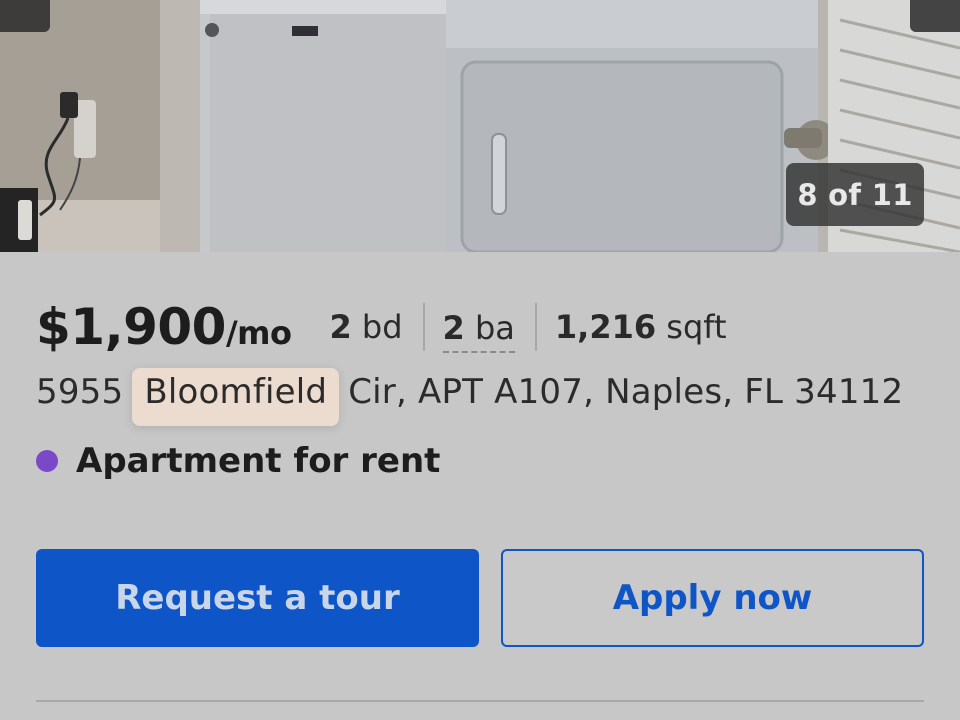 The height and width of the screenshot is (720, 960). What do you see at coordinates (340, 327) in the screenshot?
I see `beds-value: 2` at bounding box center [340, 327].